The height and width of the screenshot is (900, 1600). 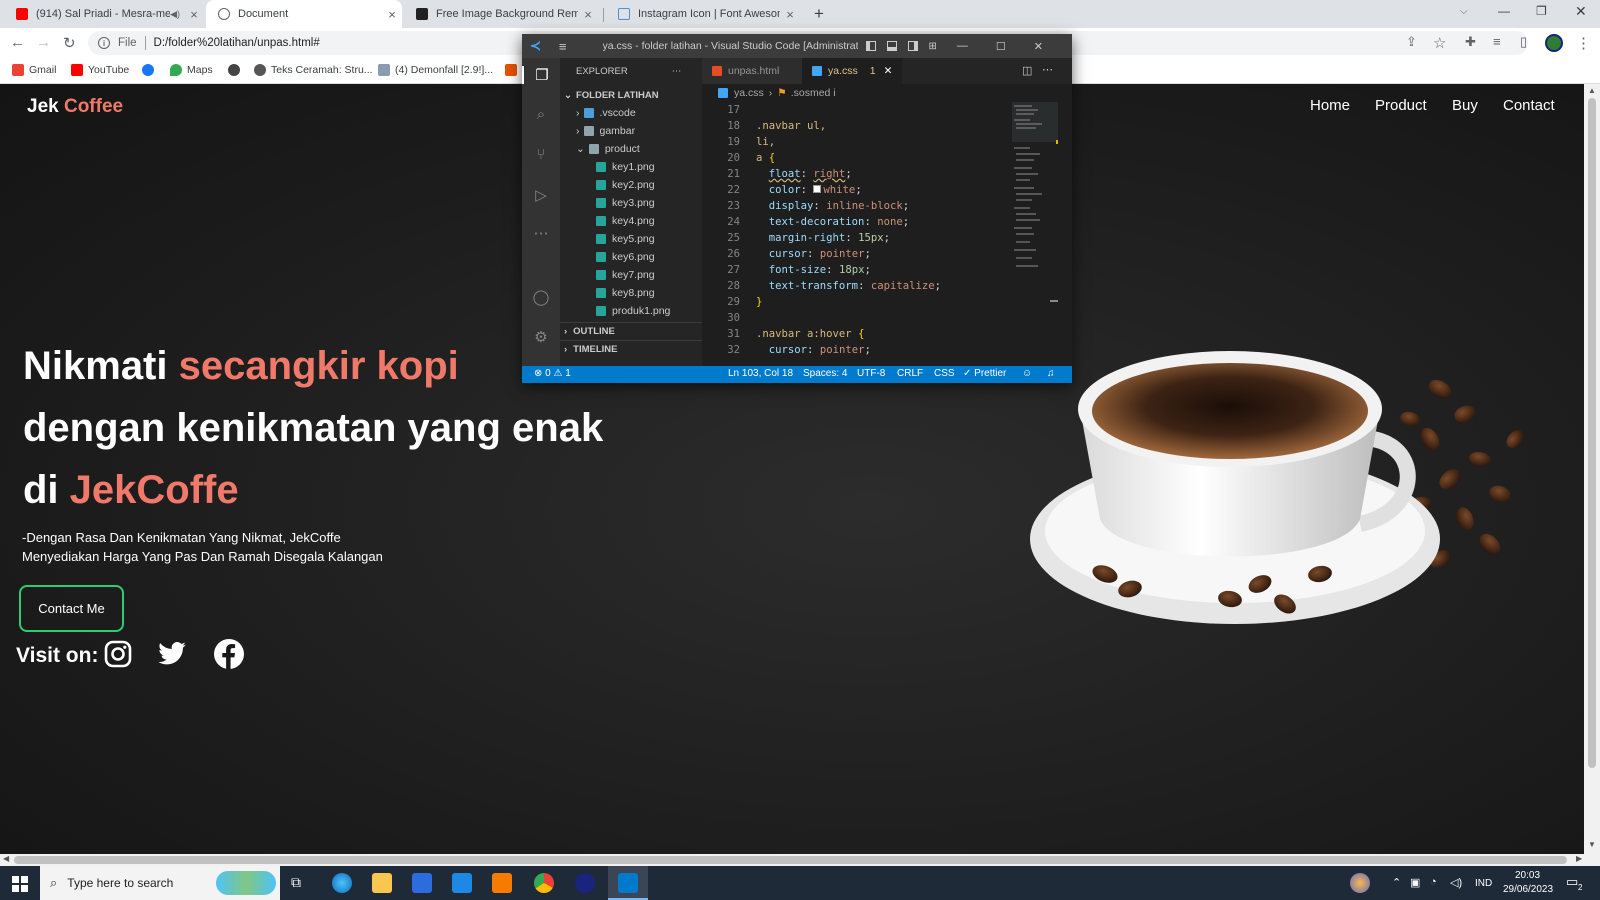 What do you see at coordinates (100, 70) in the screenshot?
I see `bookmark-youtube: YouTube` at bounding box center [100, 70].